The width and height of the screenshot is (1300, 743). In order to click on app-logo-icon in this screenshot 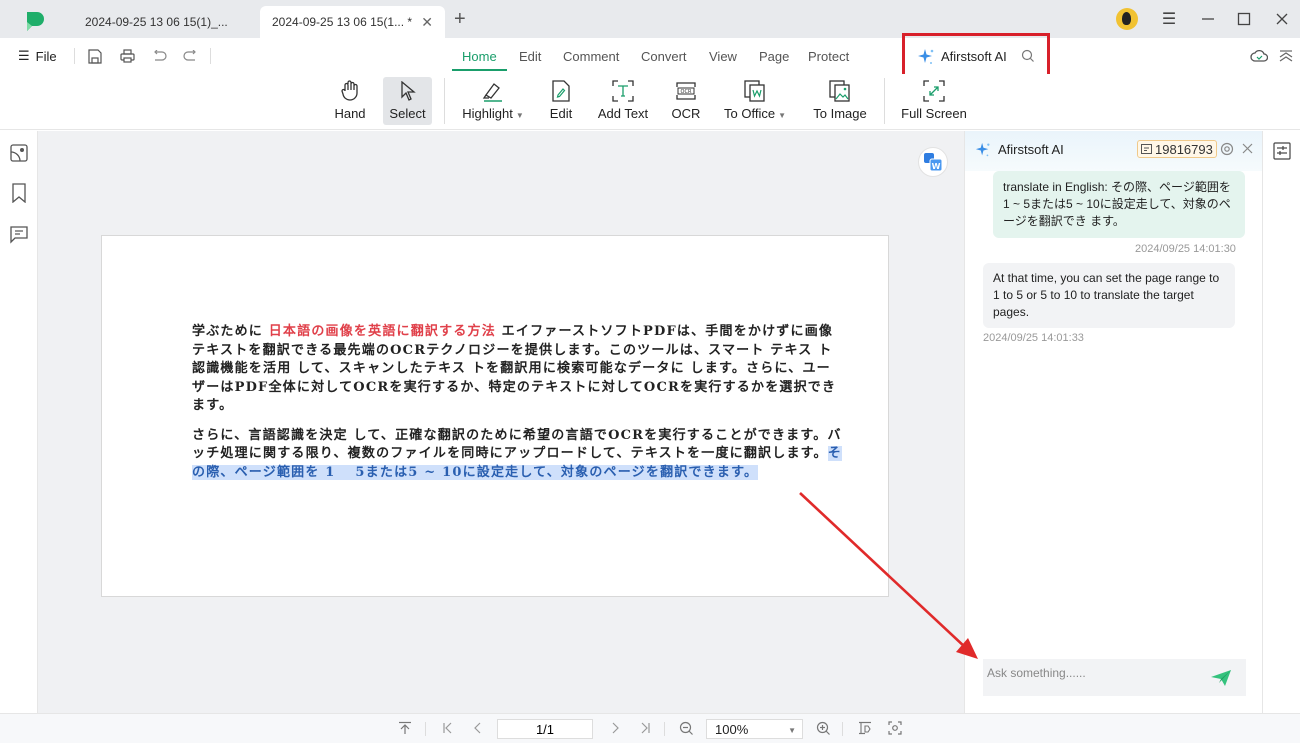, I will do `click(35, 21)`.